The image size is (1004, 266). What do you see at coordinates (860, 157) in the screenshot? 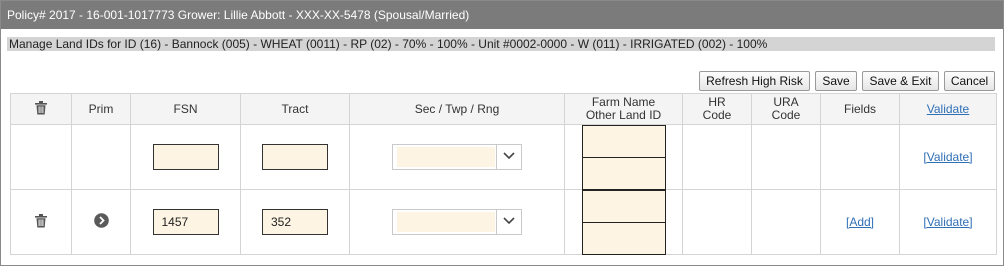
I see `fields-cell` at bounding box center [860, 157].